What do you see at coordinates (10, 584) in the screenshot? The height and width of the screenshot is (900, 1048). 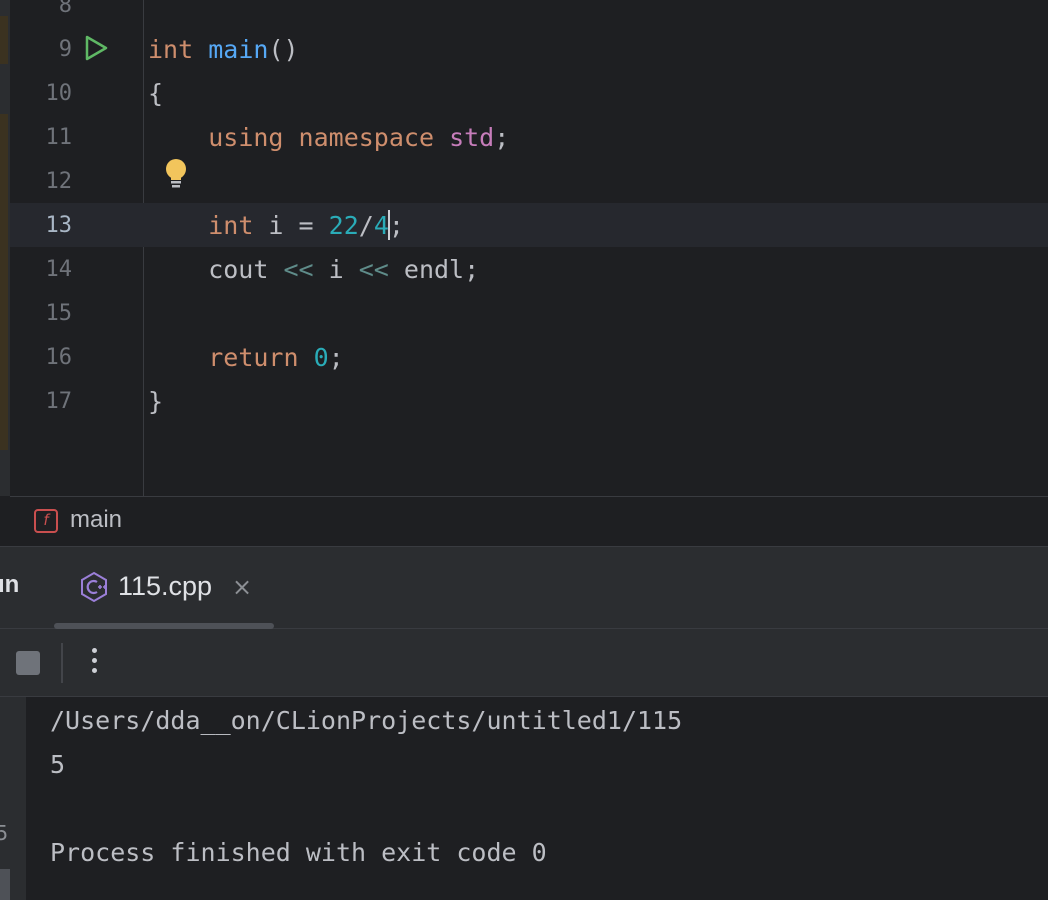 I see `tool-window-title: un` at bounding box center [10, 584].